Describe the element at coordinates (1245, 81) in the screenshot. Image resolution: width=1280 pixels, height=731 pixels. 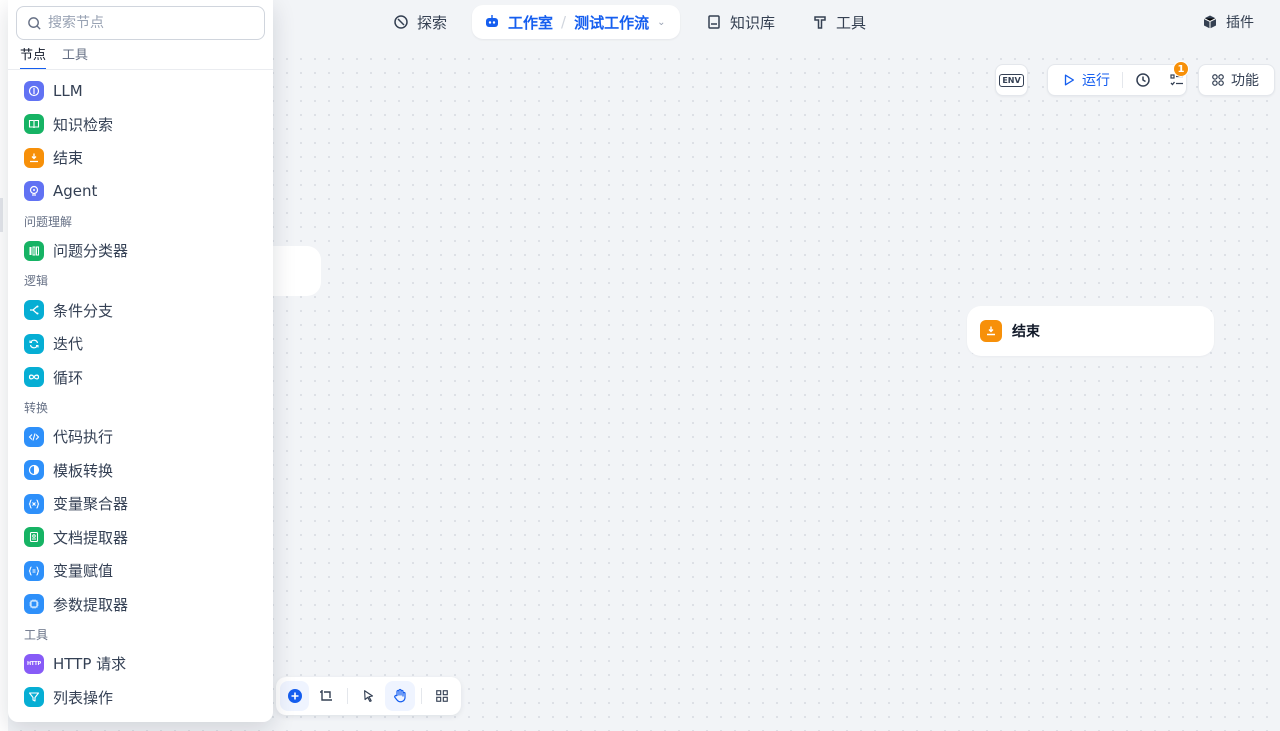
I see `features-label: 功能` at that location.